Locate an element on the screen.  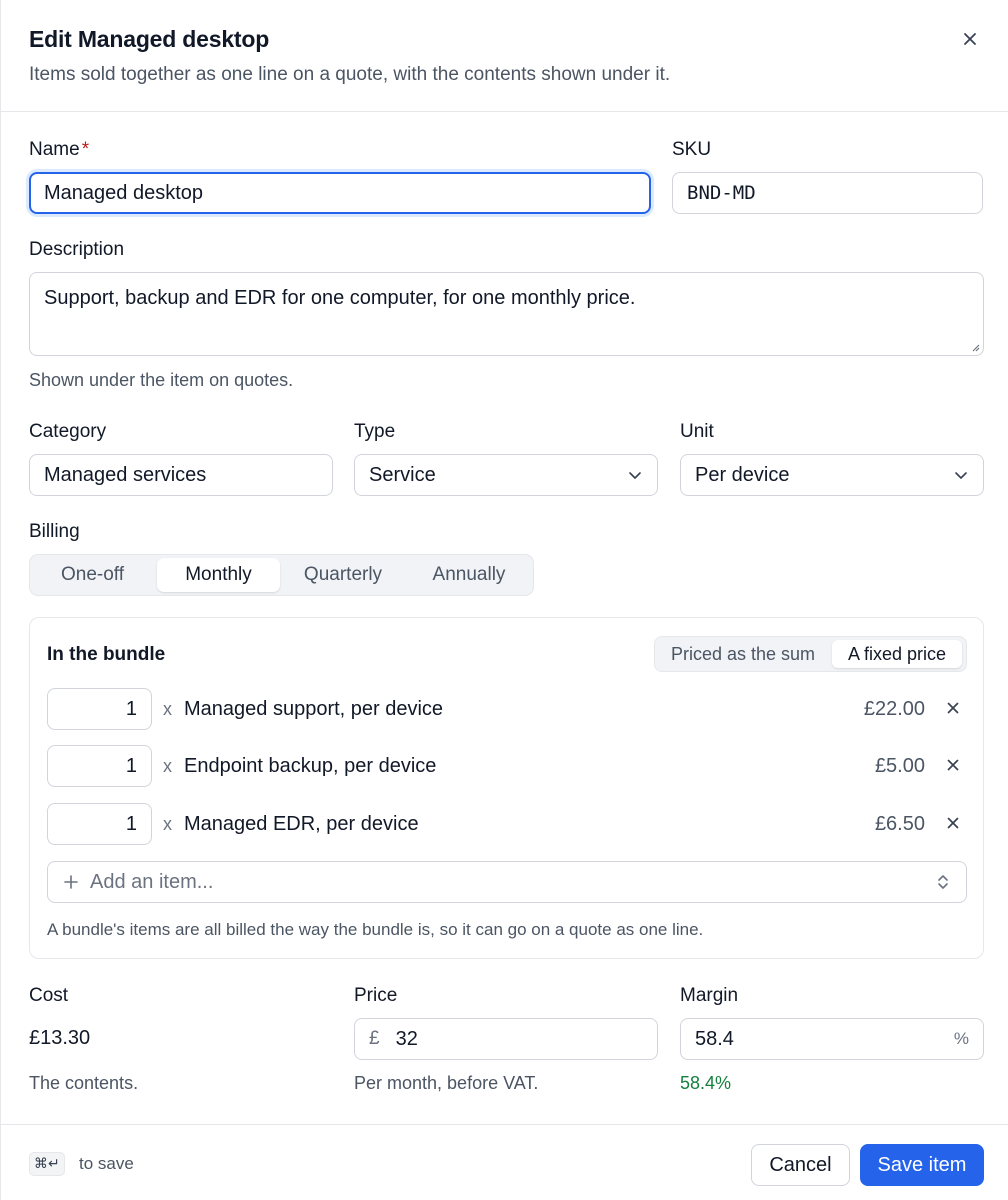
plus-icon is located at coordinates (71, 882).